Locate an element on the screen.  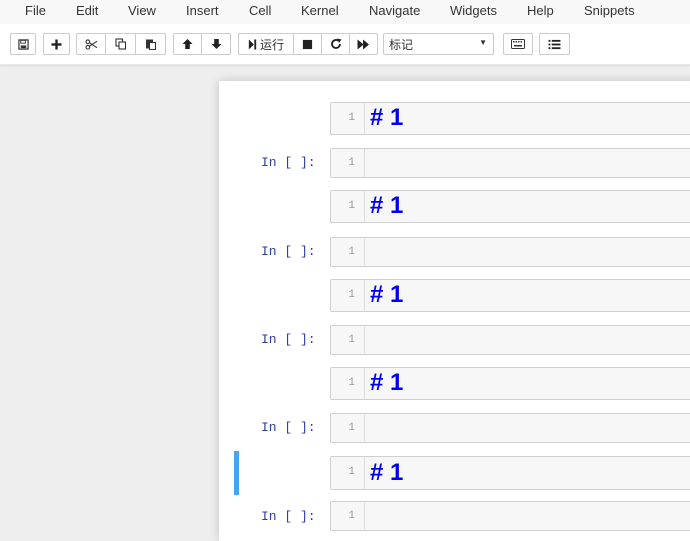
menu-file: File is located at coordinates (35, 10).